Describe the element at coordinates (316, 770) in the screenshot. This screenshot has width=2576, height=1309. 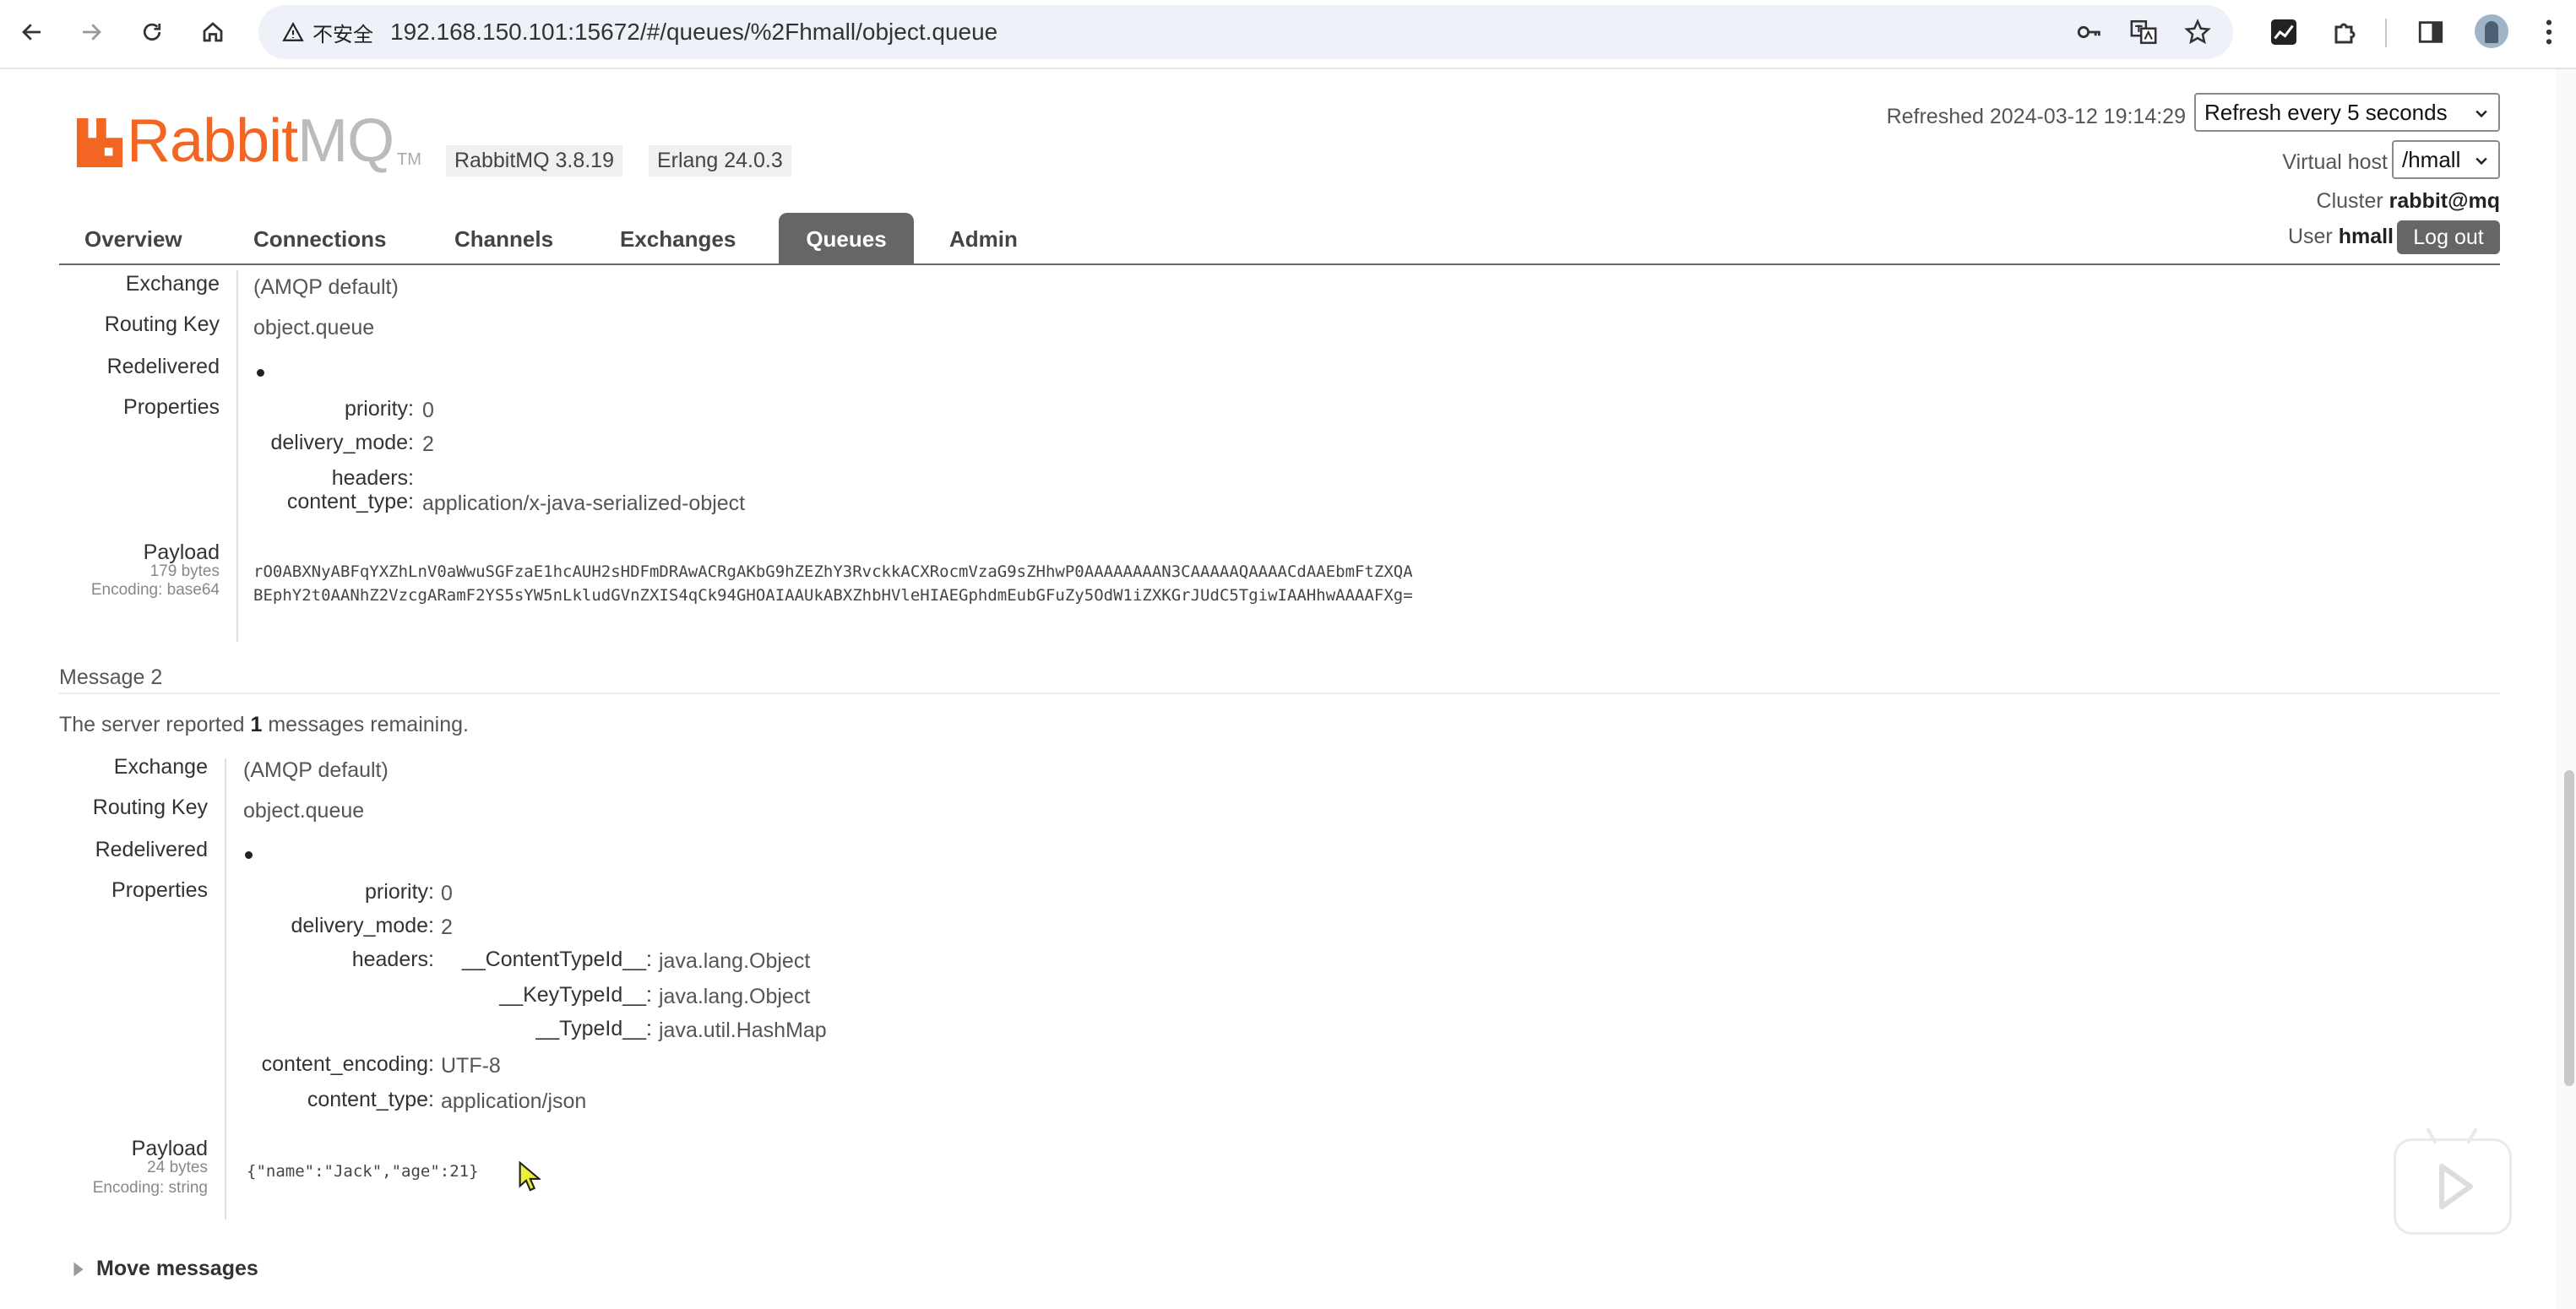
I see `message2-exchange-value: (AMQP default)` at that location.